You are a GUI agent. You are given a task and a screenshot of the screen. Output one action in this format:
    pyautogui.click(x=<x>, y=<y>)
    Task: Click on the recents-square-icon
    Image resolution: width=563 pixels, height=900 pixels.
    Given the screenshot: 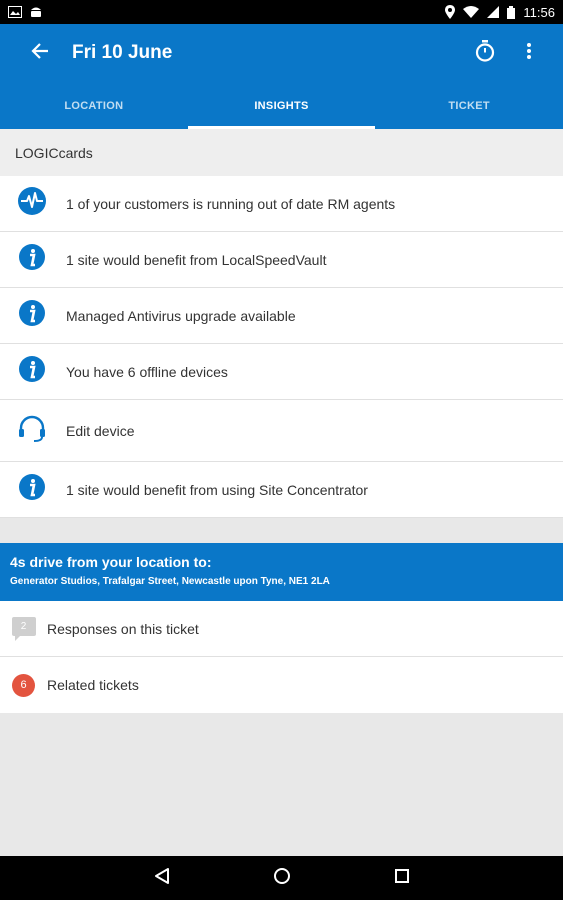 What is the action you would take?
    pyautogui.click(x=402, y=878)
    